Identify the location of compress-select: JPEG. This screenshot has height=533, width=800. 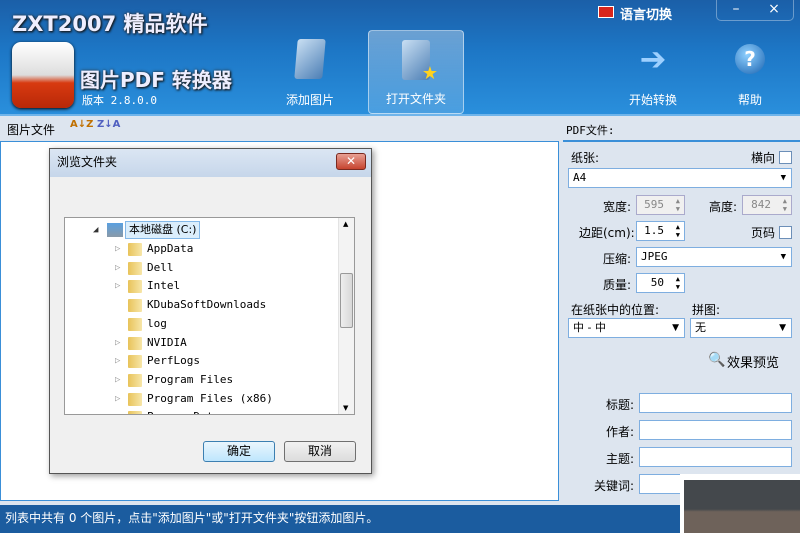
(714, 257).